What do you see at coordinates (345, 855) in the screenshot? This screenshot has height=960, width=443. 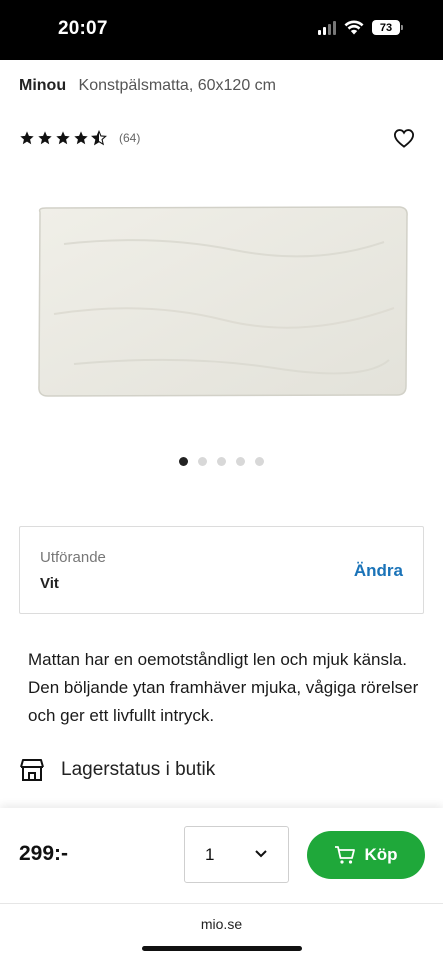 I see `cart-icon` at bounding box center [345, 855].